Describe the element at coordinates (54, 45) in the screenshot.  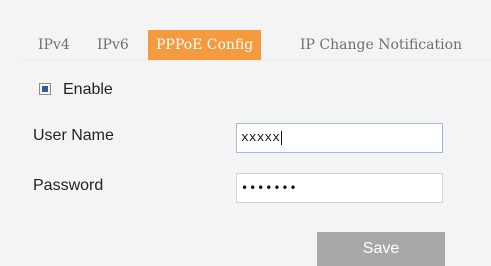
I see `tab-ipv4: IPv4` at that location.